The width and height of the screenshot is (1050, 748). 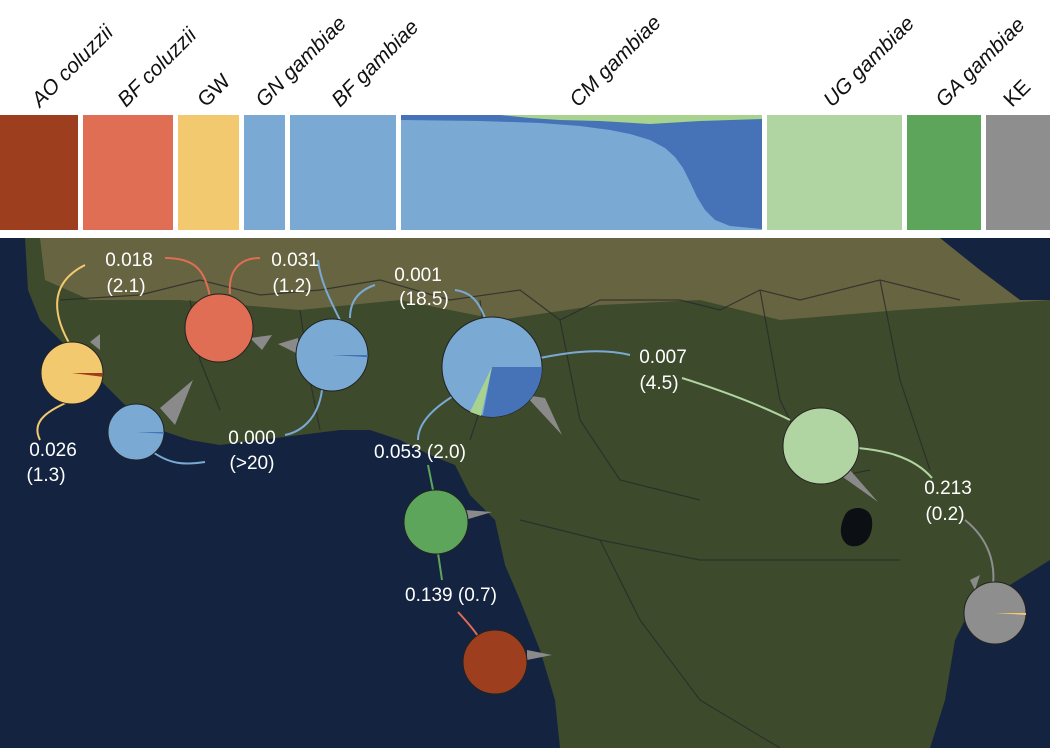 I want to click on site-bf-coluzzii, so click(x=219, y=328).